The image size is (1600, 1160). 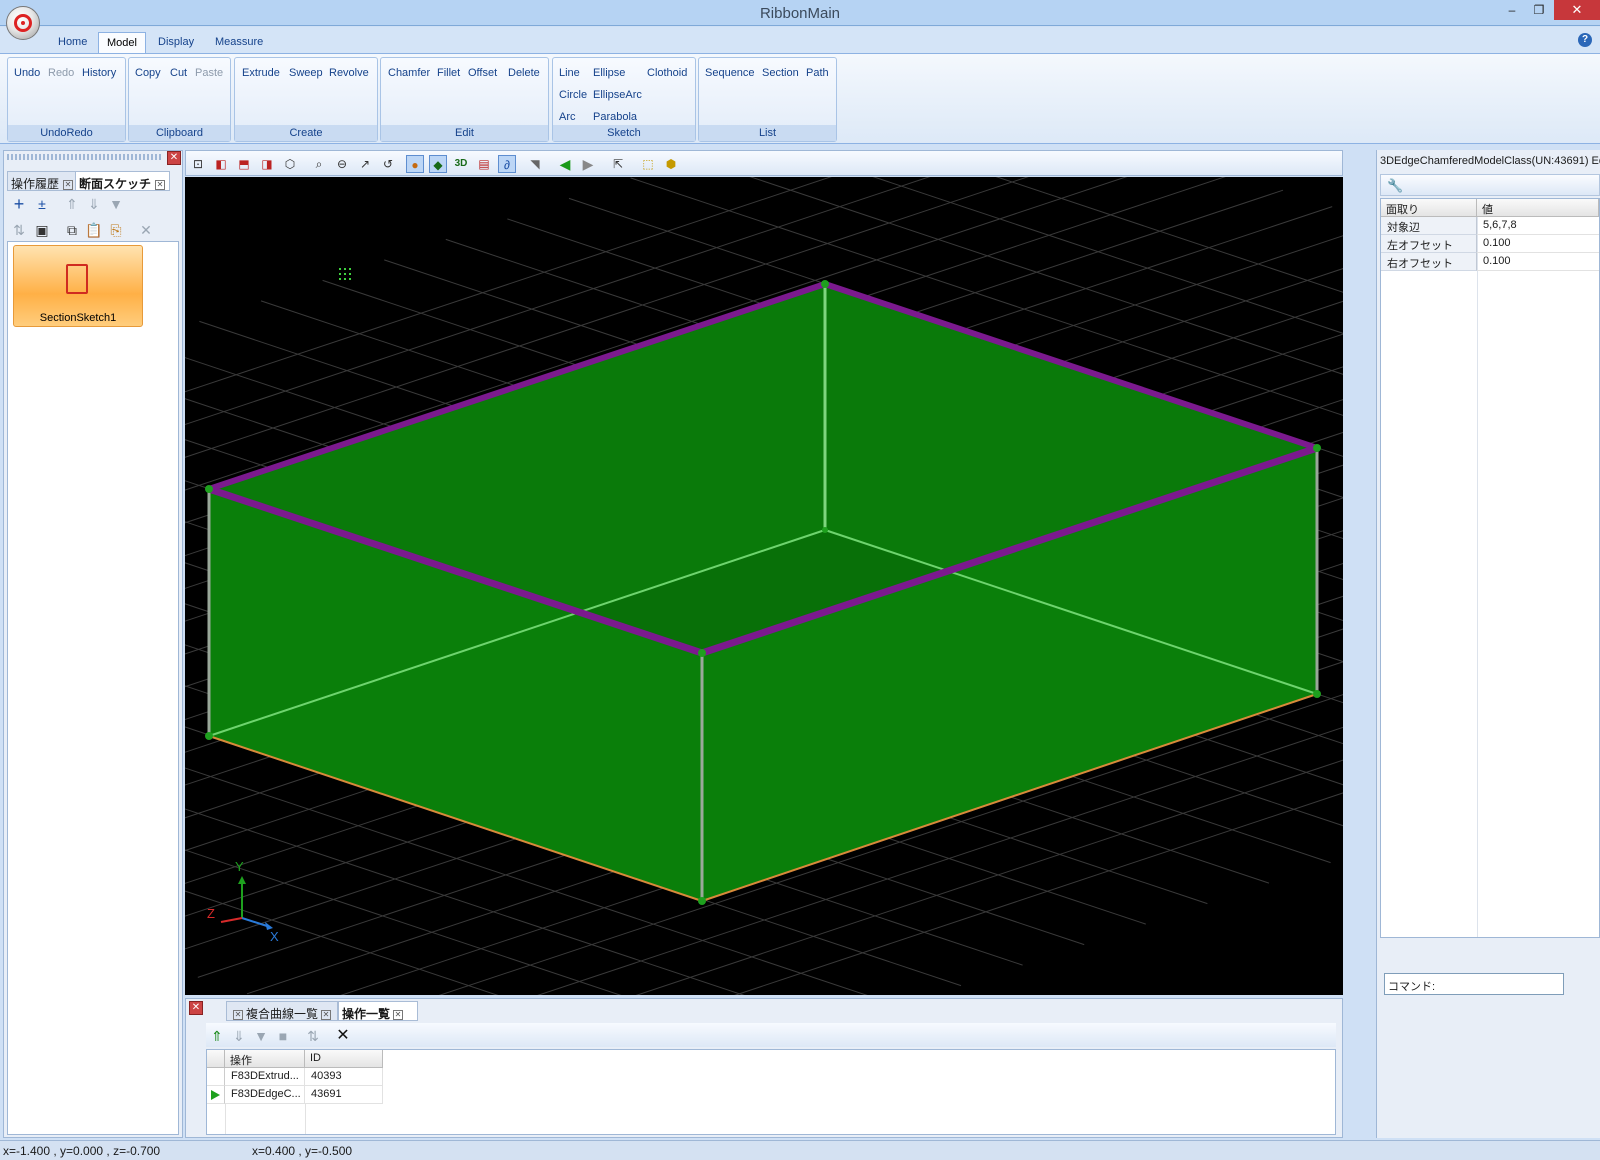 What do you see at coordinates (671, 164) in the screenshot?
I see `select-lasso-icon: ⬢` at bounding box center [671, 164].